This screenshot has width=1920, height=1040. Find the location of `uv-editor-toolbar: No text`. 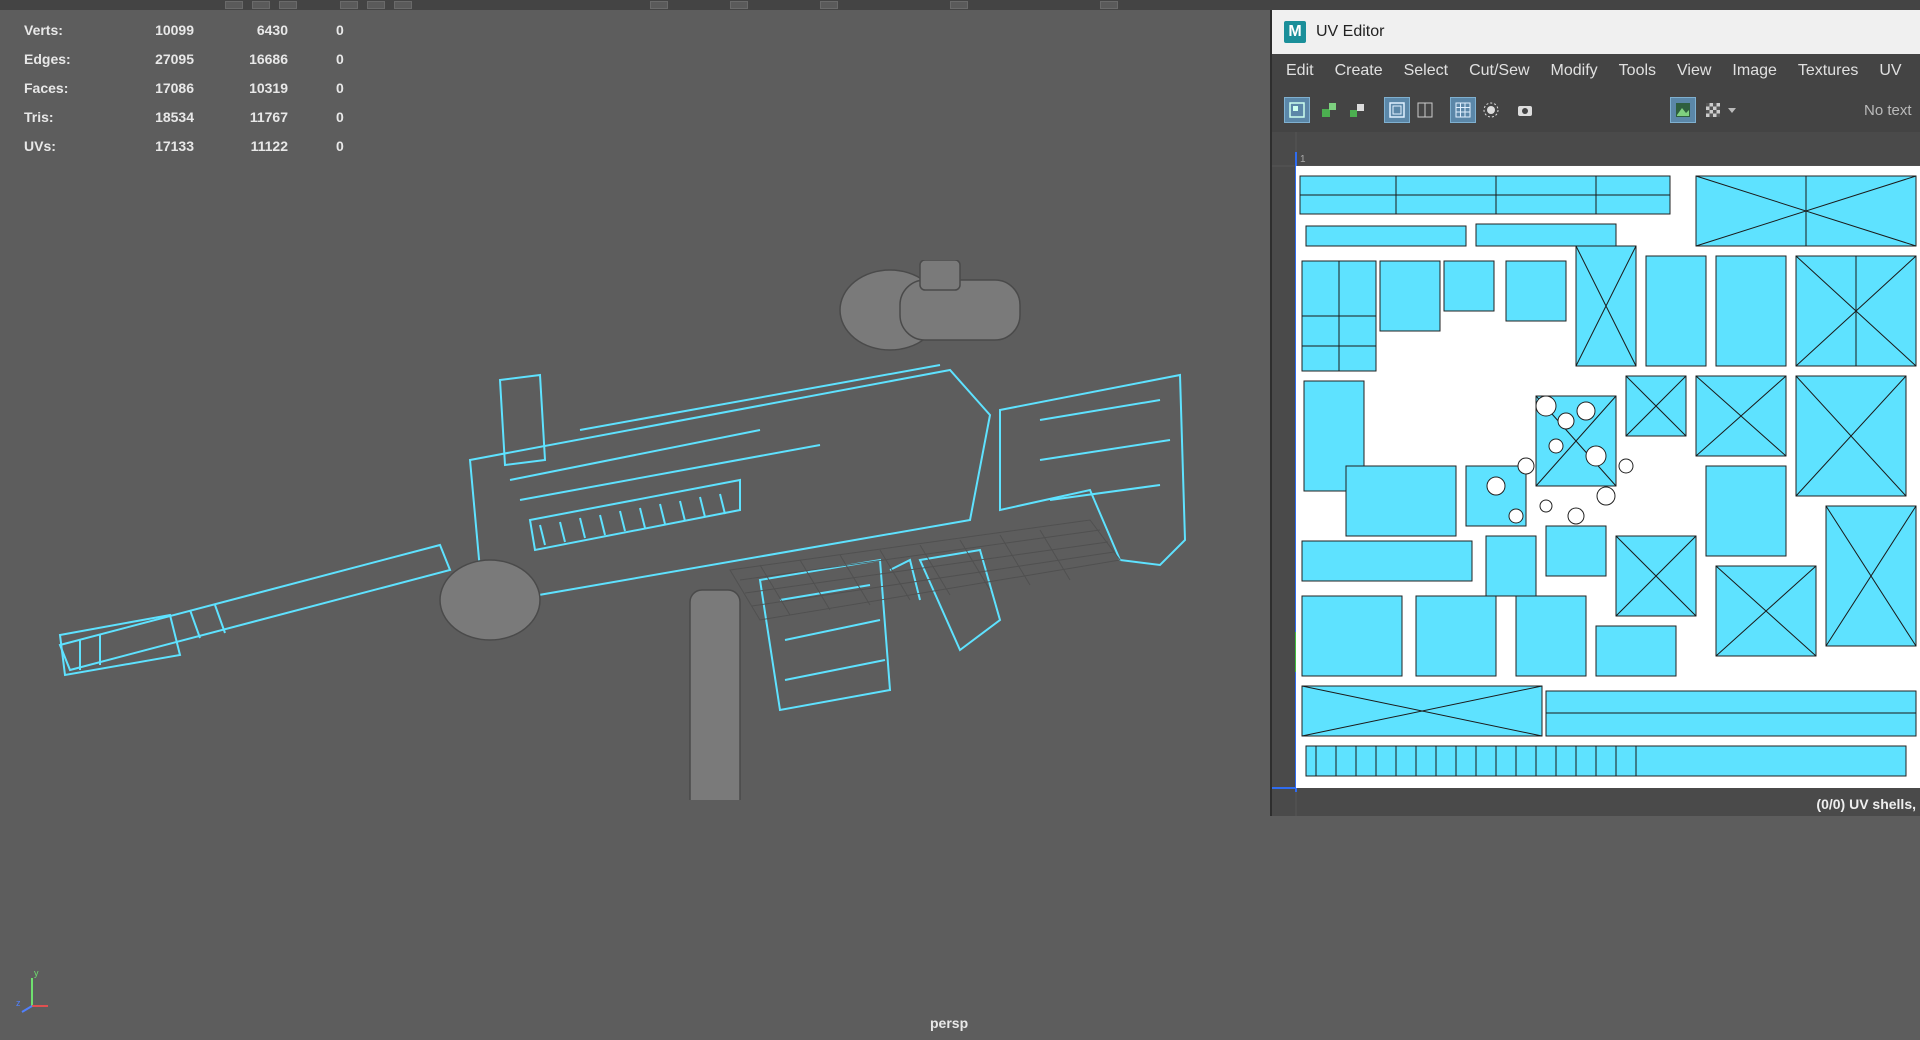

uv-editor-toolbar: No text is located at coordinates (1596, 110).